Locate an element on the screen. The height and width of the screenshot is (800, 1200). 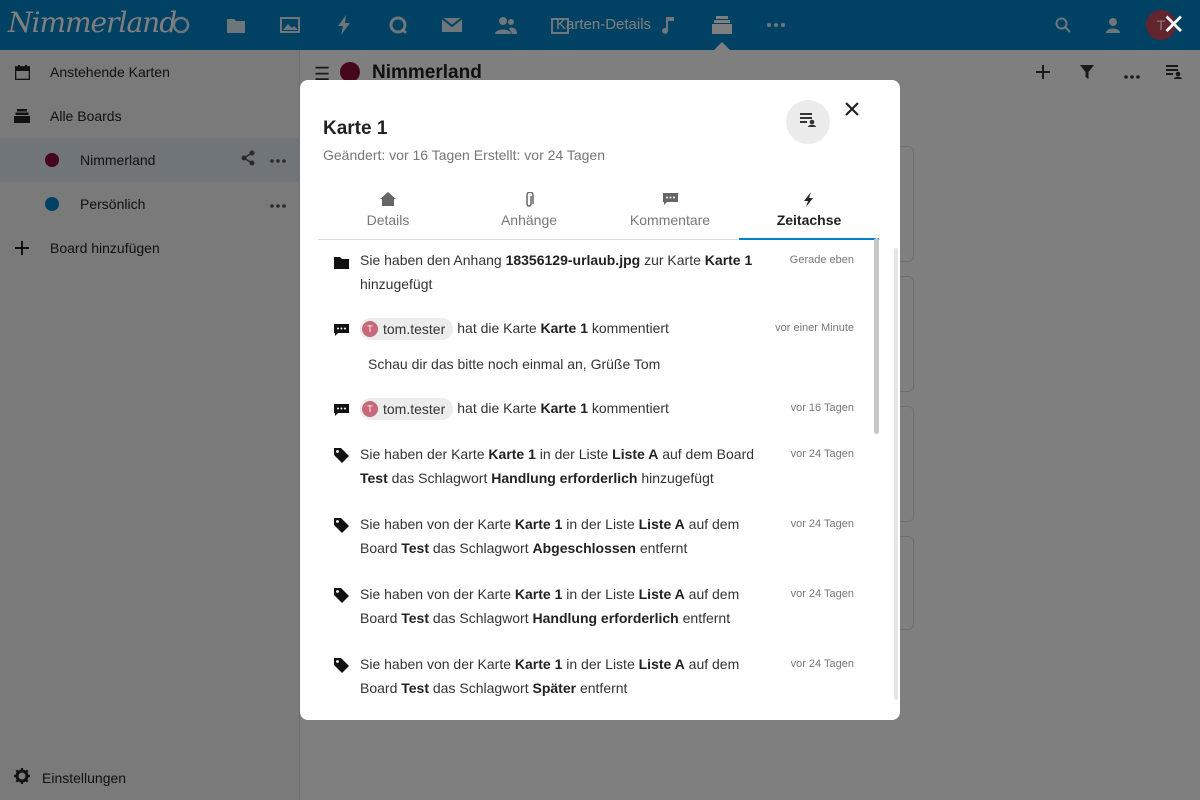
tab-timeline: Zeitachse is located at coordinates (809, 213).